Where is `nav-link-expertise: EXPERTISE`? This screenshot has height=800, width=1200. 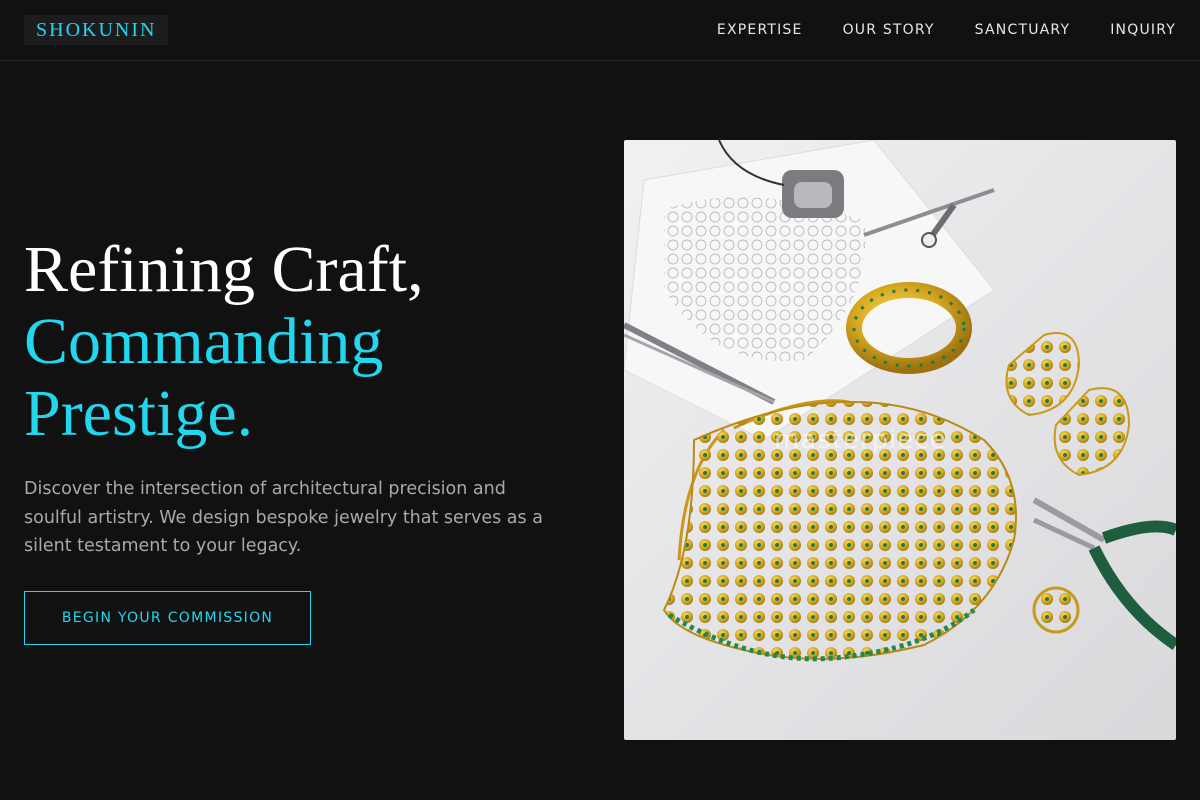
nav-link-expertise: EXPERTISE is located at coordinates (760, 30).